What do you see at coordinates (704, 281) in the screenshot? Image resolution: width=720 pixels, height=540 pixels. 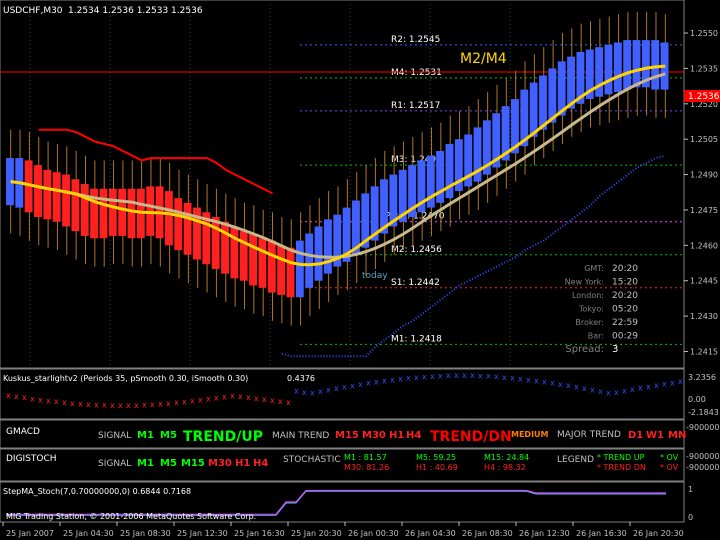 I see `price-tick-label: 1.2445` at bounding box center [704, 281].